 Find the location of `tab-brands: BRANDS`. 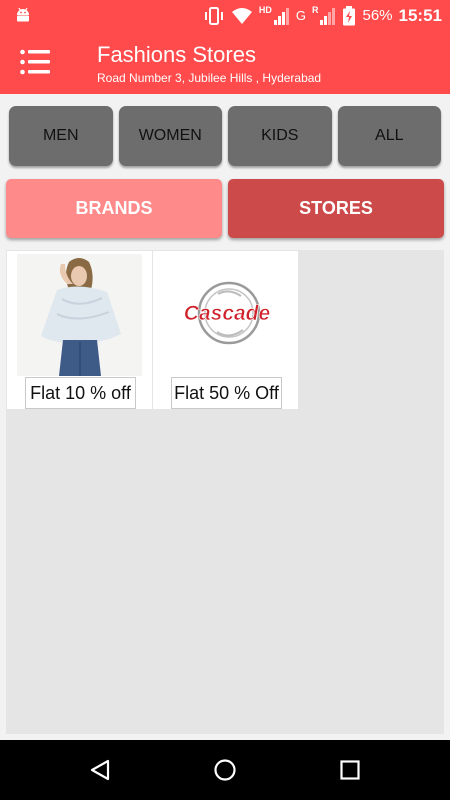

tab-brands: BRANDS is located at coordinates (114, 208).